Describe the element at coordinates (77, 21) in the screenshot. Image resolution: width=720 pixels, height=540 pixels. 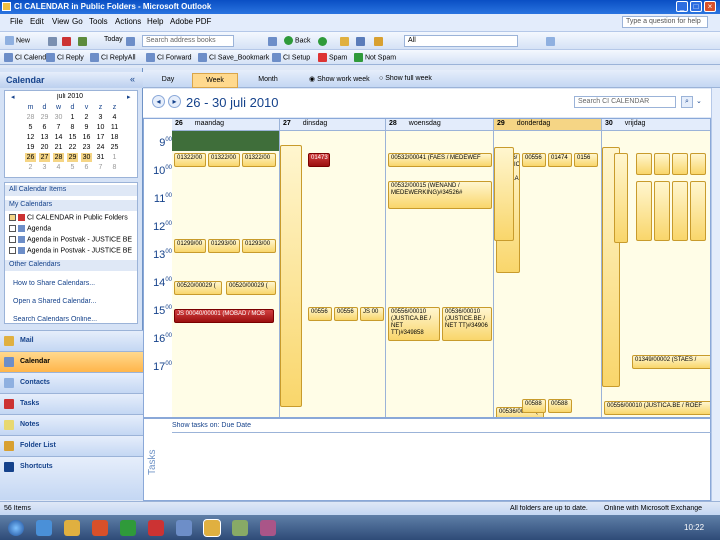
I see `menu-go: Go` at that location.